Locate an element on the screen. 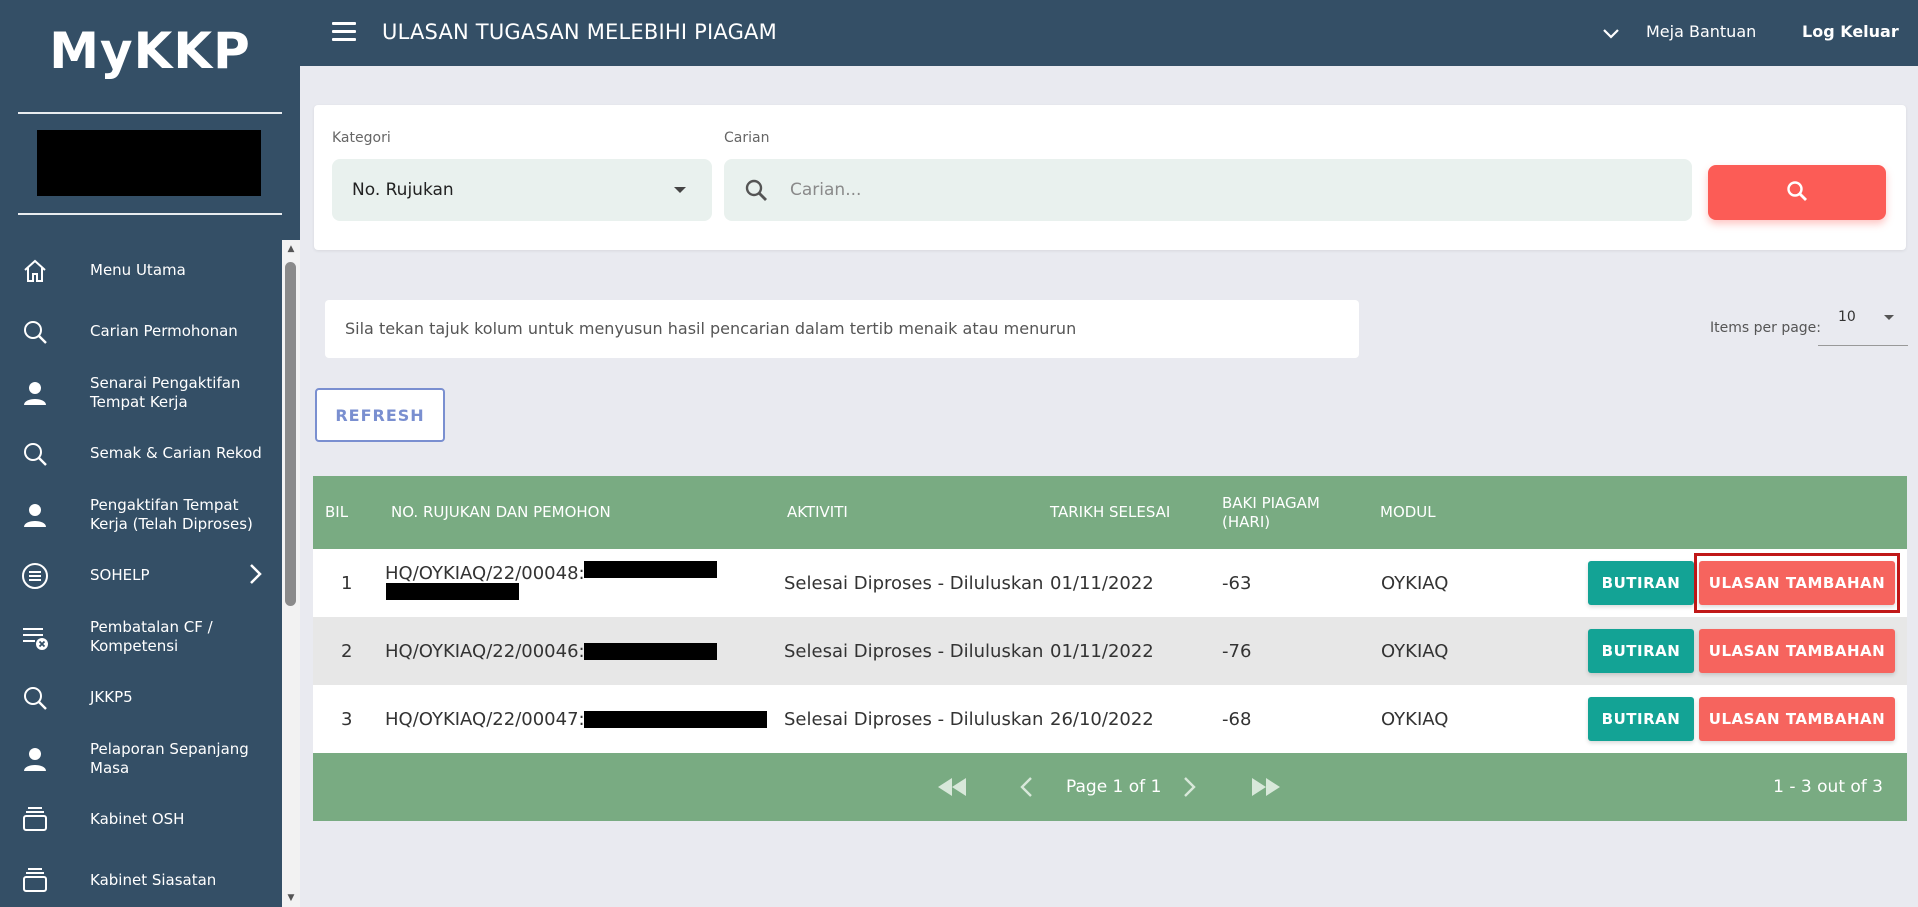  sidebar-item-menu-utama: Menu Utama is located at coordinates (141, 270).